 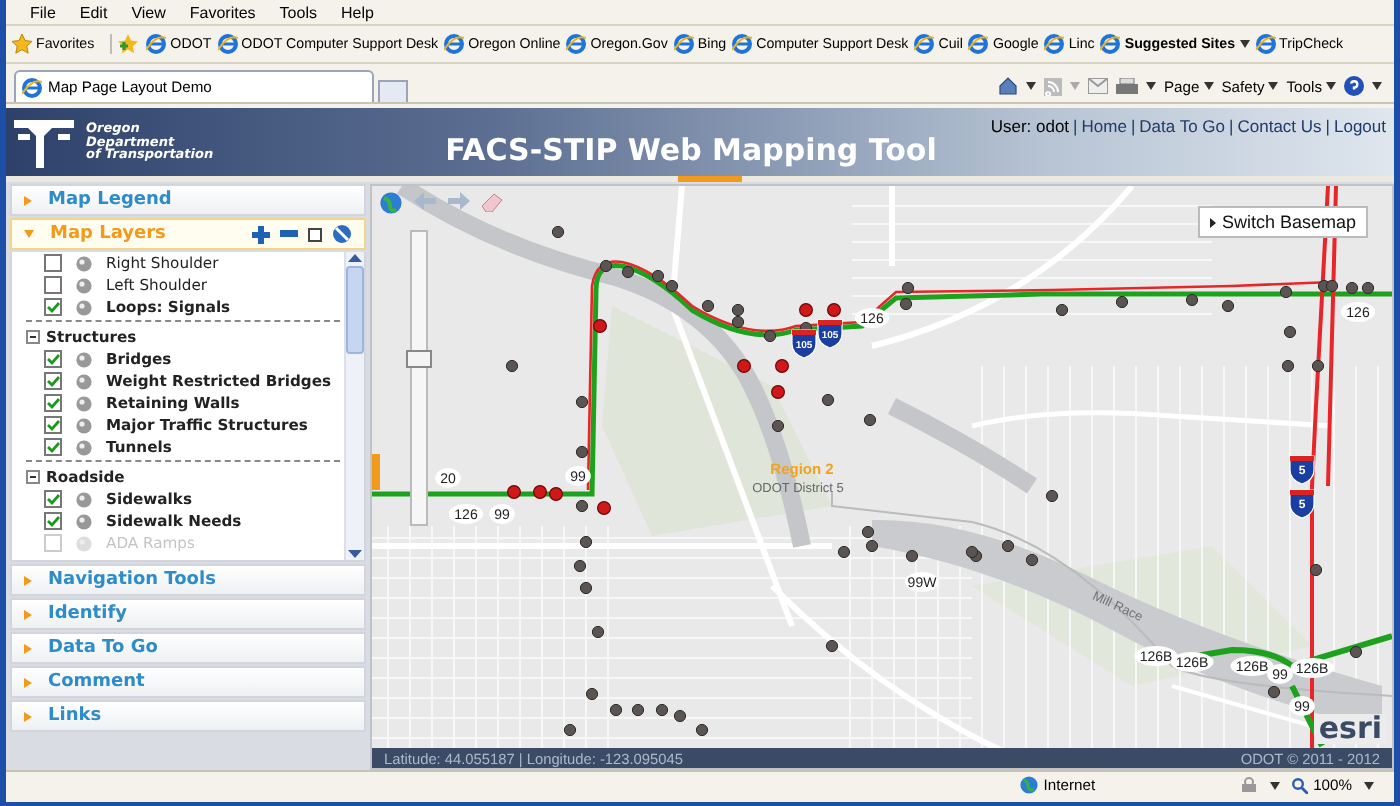 I want to click on user-name: User: odot, so click(x=1030, y=126).